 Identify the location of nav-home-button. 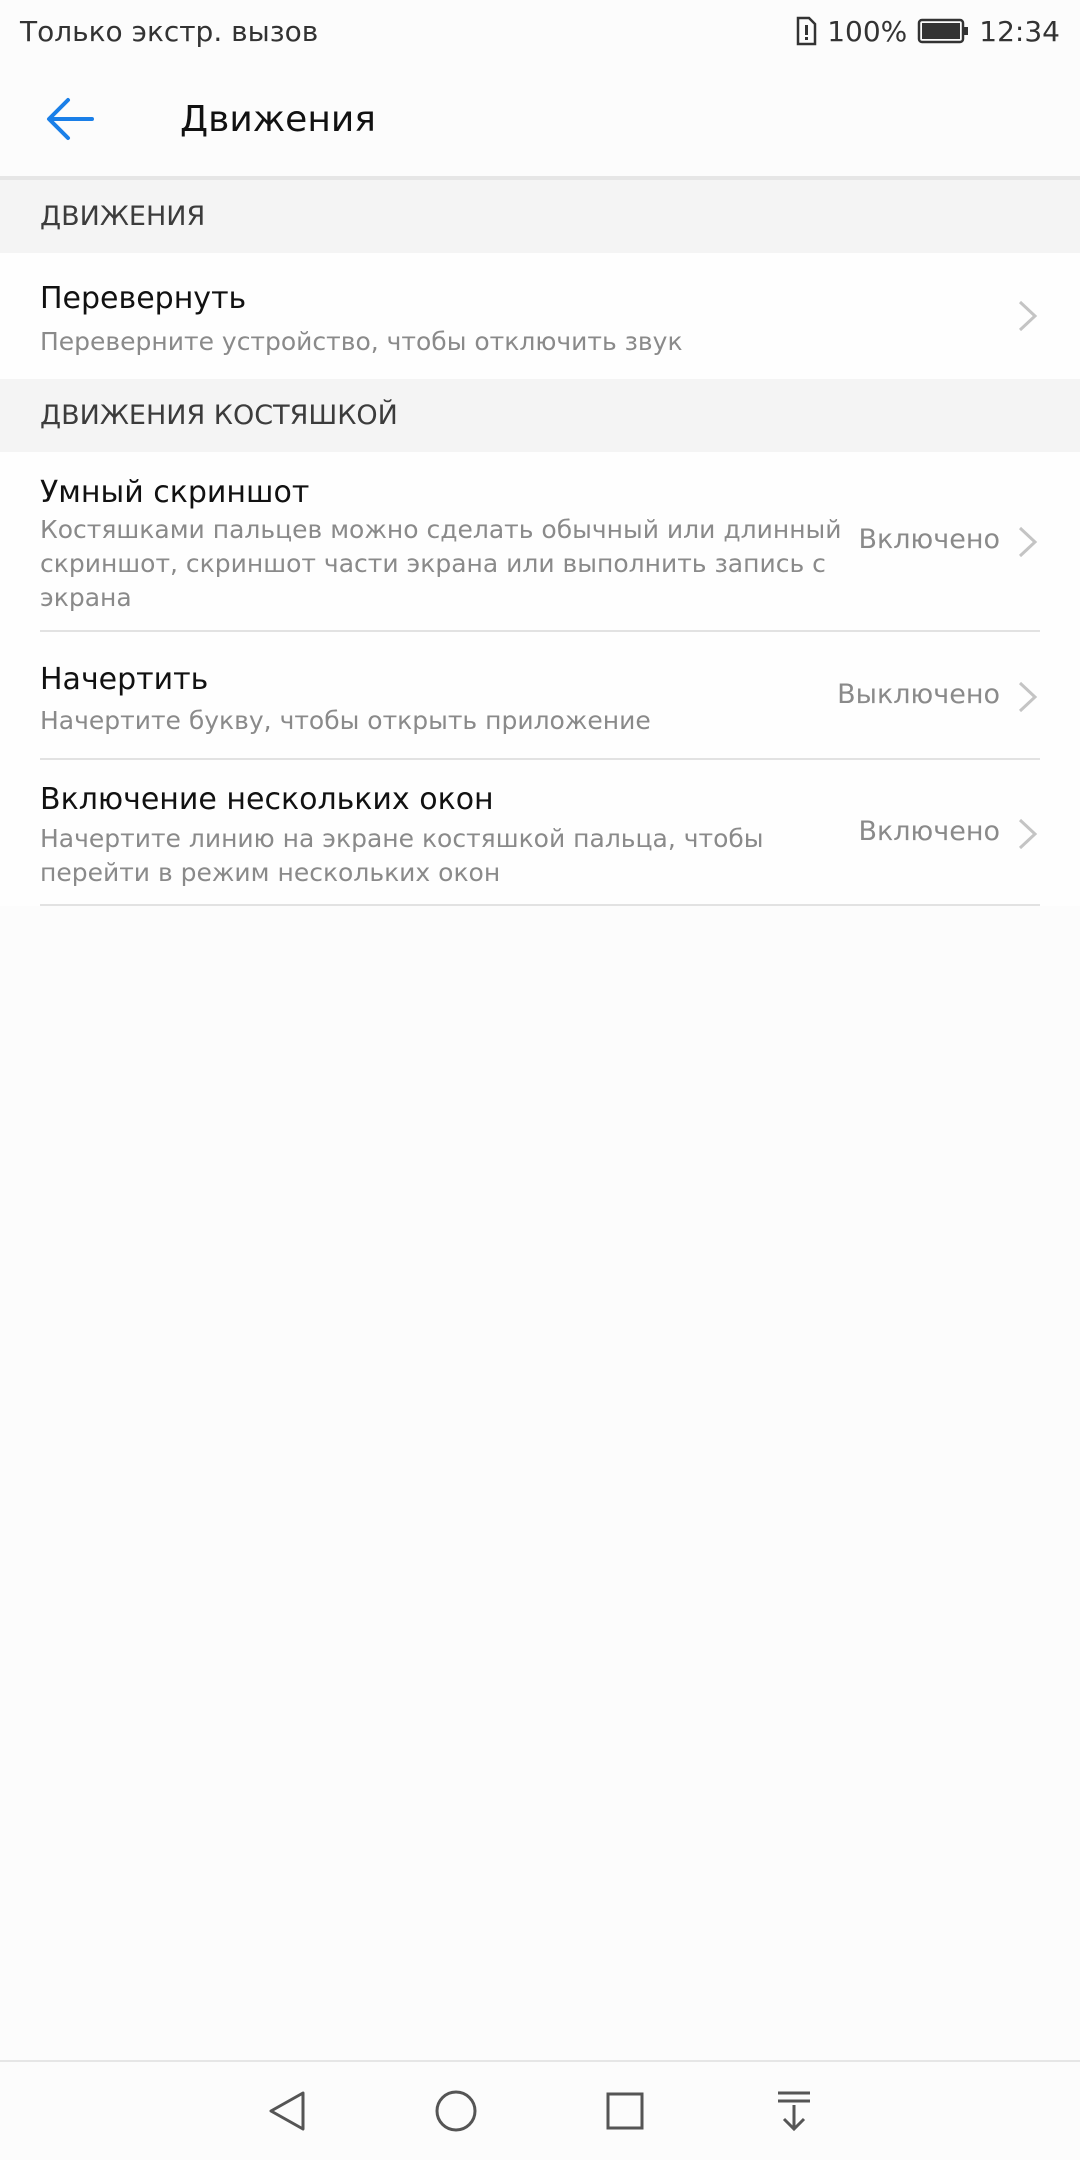
(456, 2111).